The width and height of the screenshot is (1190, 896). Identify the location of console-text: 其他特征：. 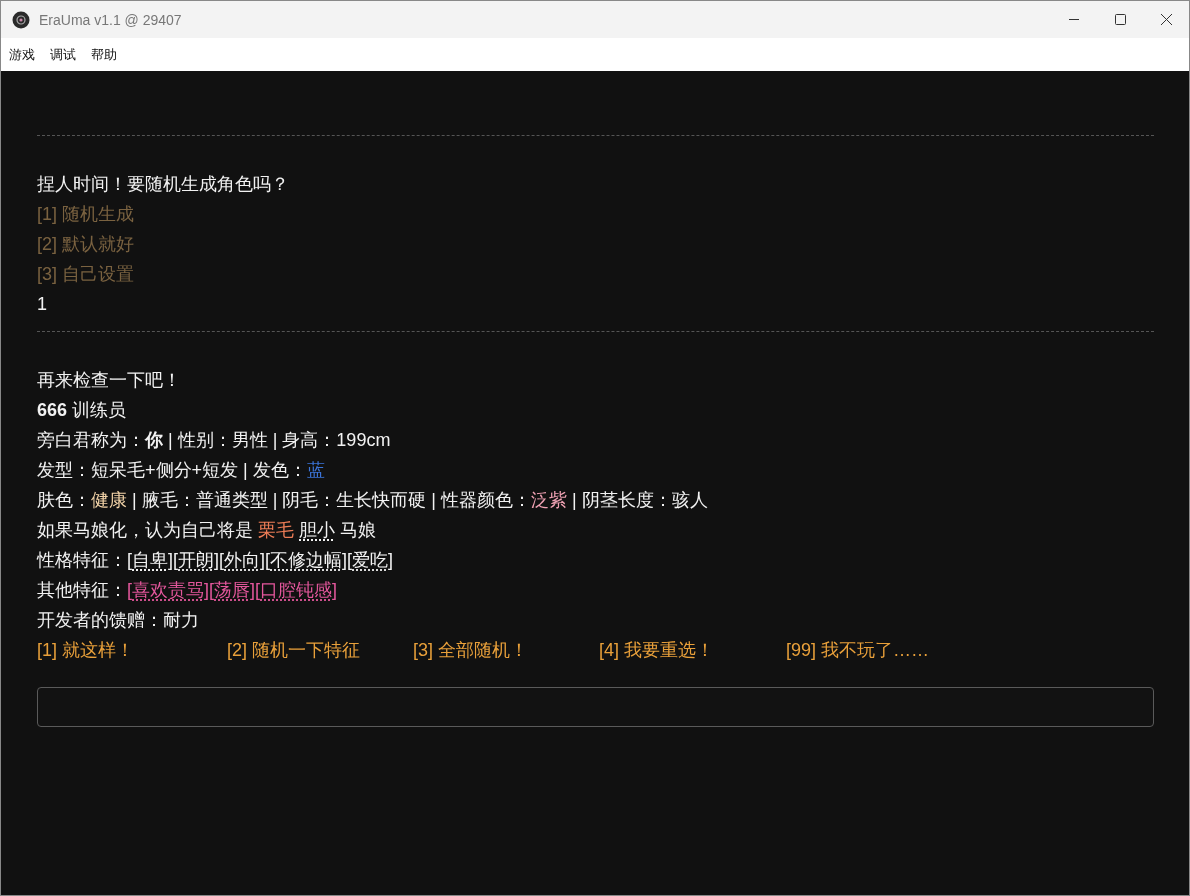
(82, 590).